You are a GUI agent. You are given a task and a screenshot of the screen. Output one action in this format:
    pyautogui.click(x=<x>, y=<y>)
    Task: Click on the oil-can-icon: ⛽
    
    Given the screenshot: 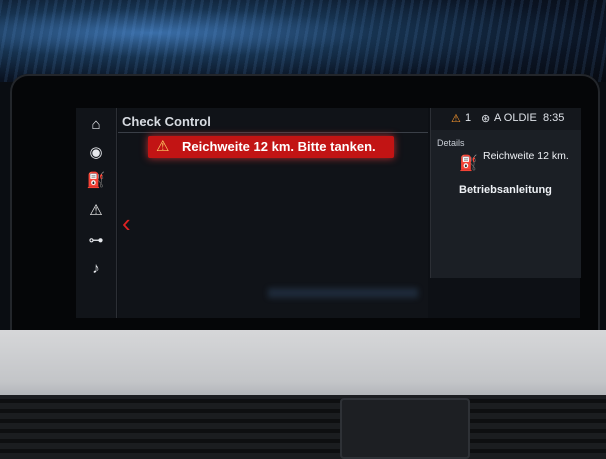 What is the action you would take?
    pyautogui.click(x=96, y=181)
    